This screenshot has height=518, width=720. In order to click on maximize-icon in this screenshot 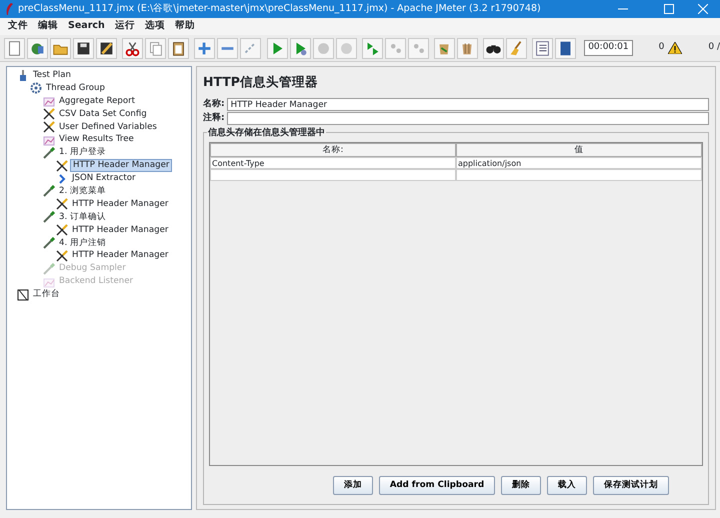, I will do `click(669, 9)`.